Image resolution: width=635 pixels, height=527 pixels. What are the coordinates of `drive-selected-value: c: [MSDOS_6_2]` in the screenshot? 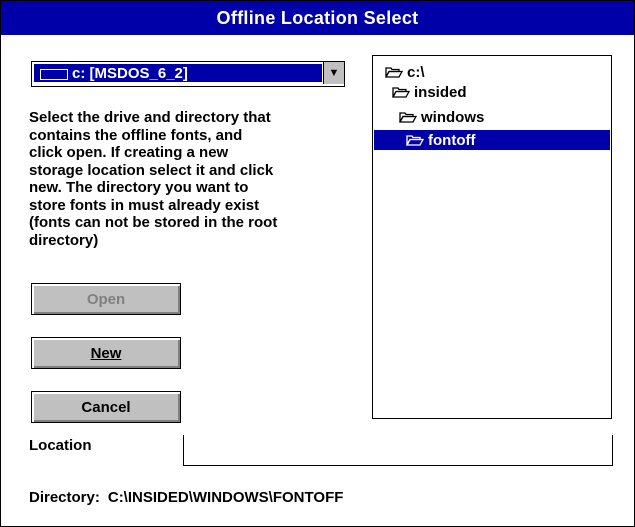 It's located at (178, 73).